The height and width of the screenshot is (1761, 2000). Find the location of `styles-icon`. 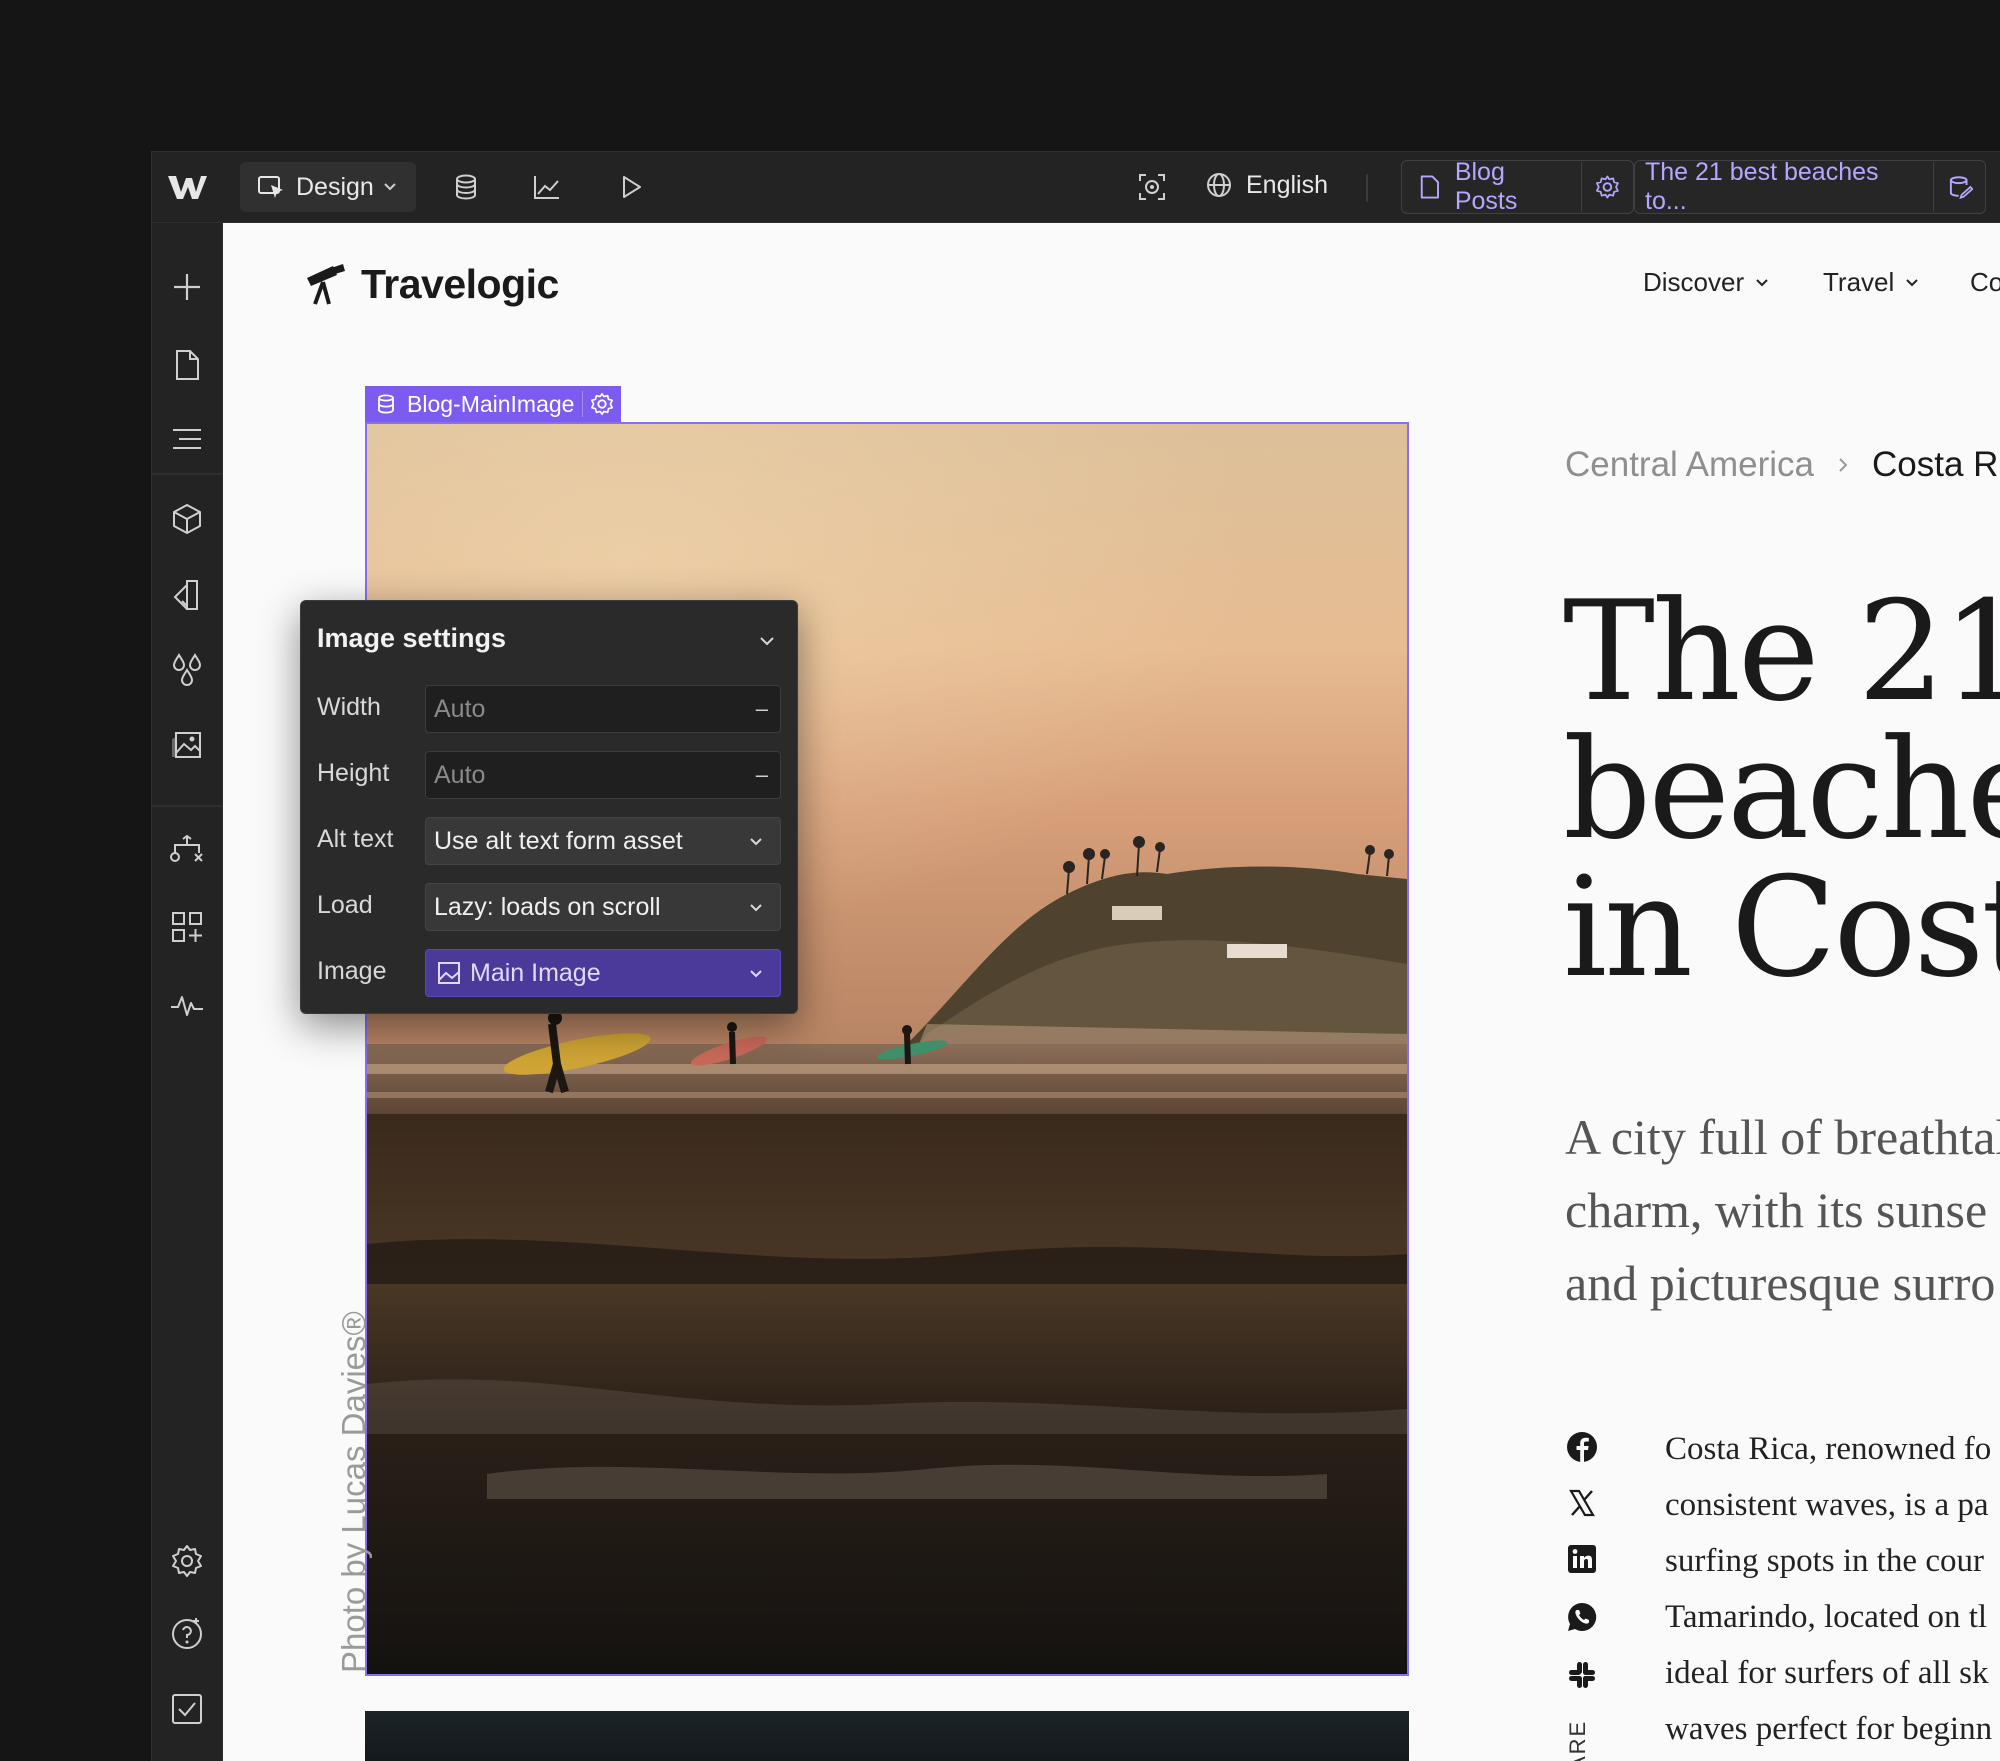

styles-icon is located at coordinates (187, 595).